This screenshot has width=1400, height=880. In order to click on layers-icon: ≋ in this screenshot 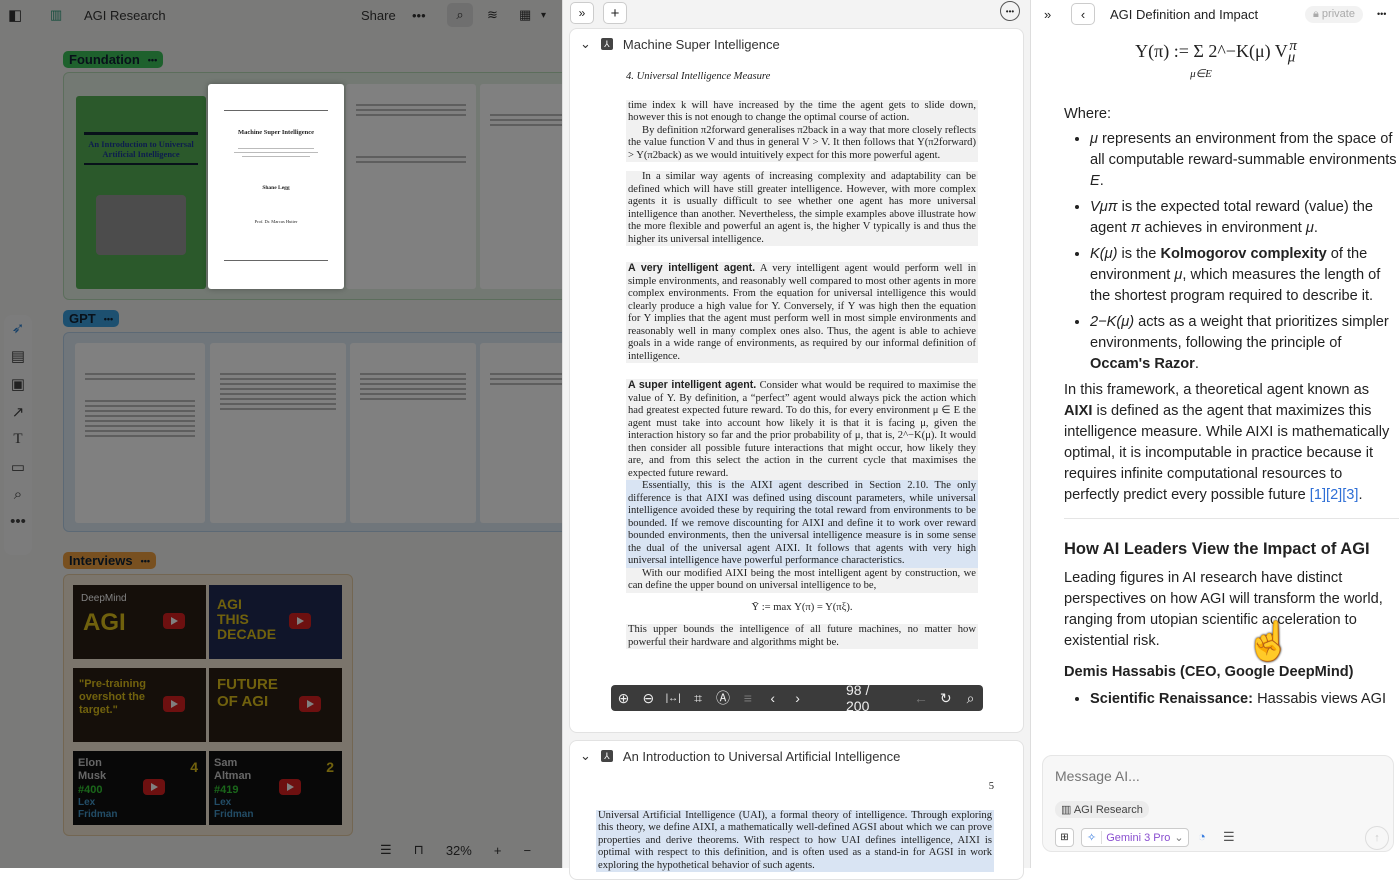, I will do `click(492, 15)`.